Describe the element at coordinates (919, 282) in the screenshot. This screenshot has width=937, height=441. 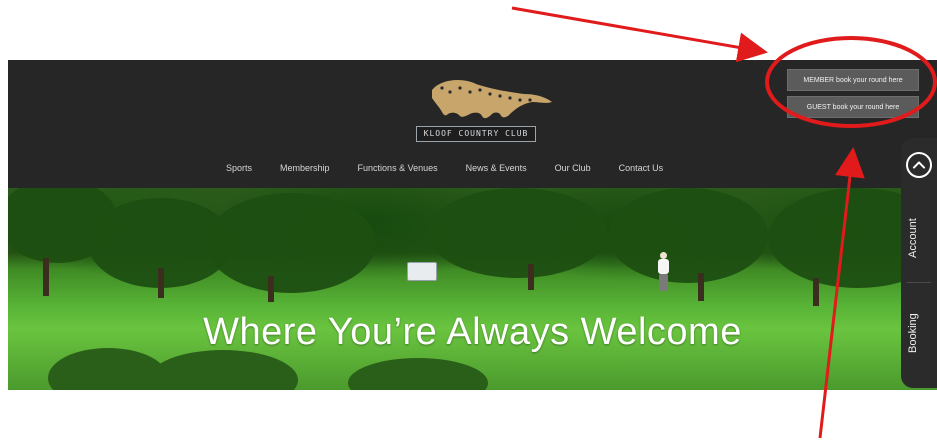
I see `side-divider` at that location.